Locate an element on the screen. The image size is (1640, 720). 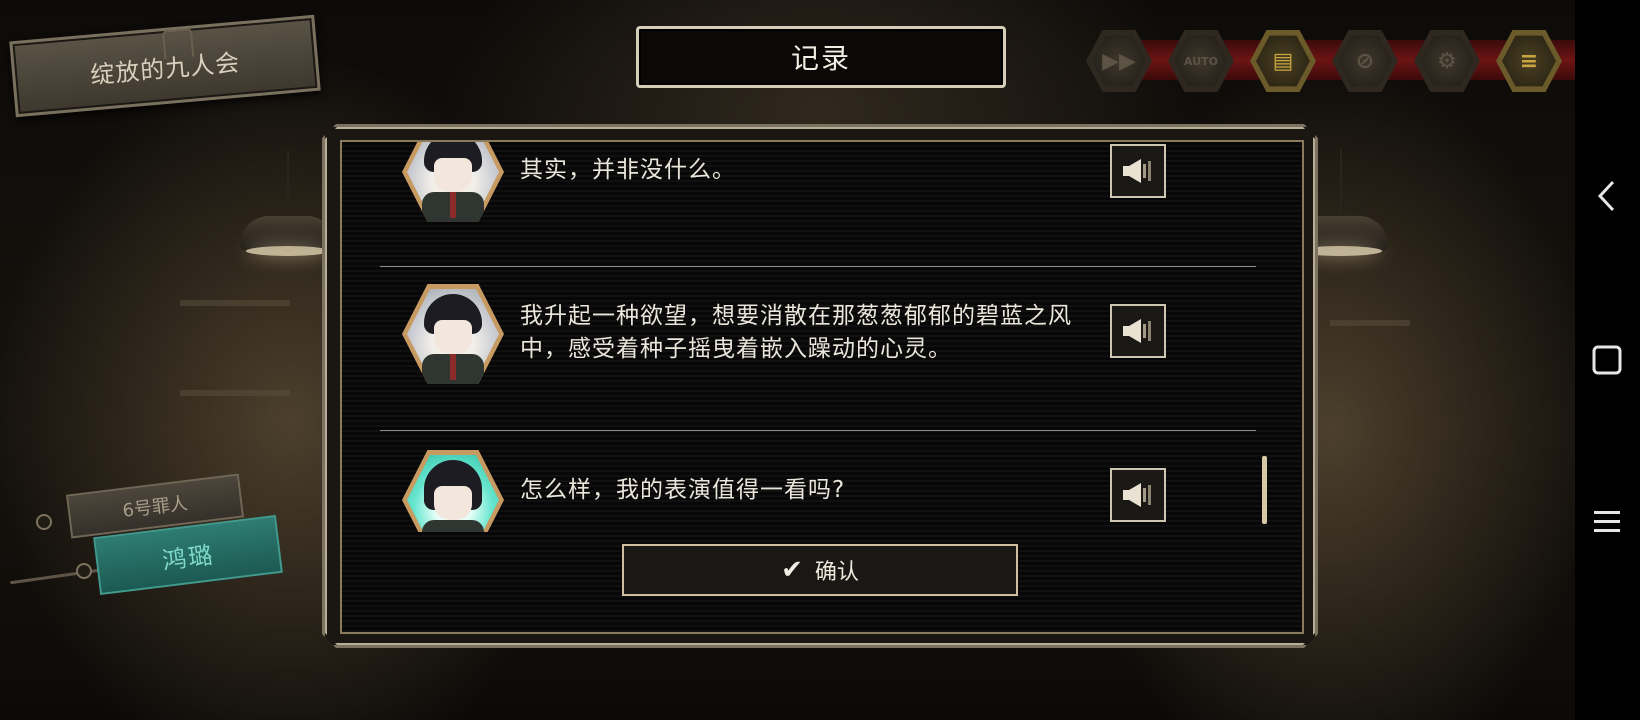
recent-apps-icon is located at coordinates (1607, 521).